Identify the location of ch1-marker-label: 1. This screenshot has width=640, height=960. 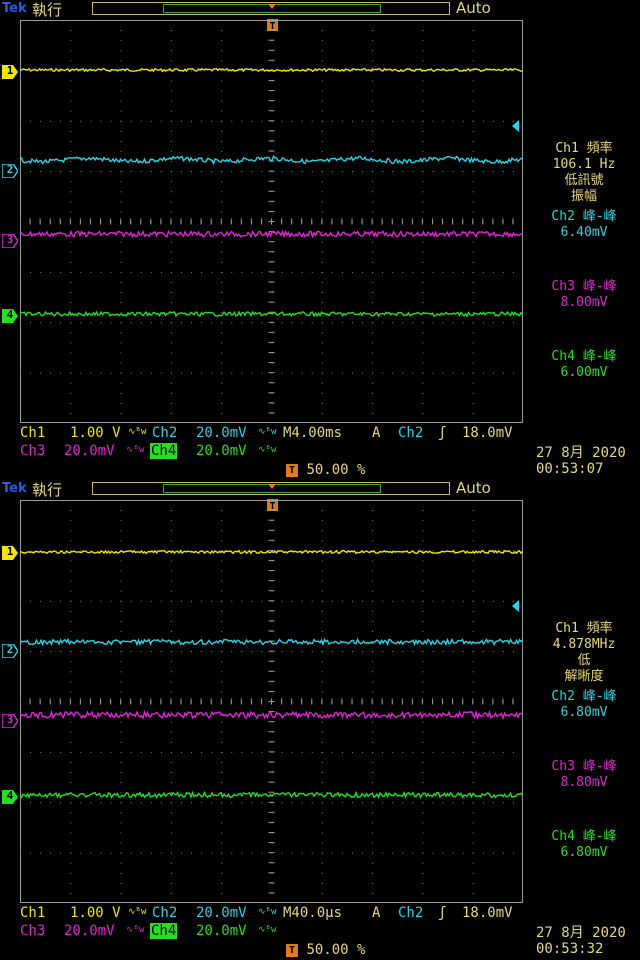
(10, 70).